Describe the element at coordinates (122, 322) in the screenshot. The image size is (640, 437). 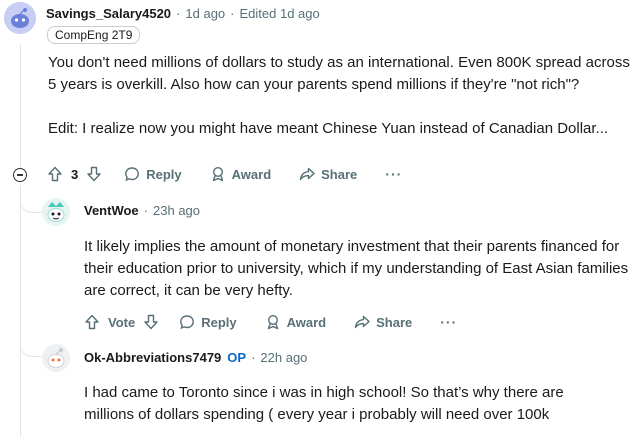
I see `vote-label: Vote` at that location.